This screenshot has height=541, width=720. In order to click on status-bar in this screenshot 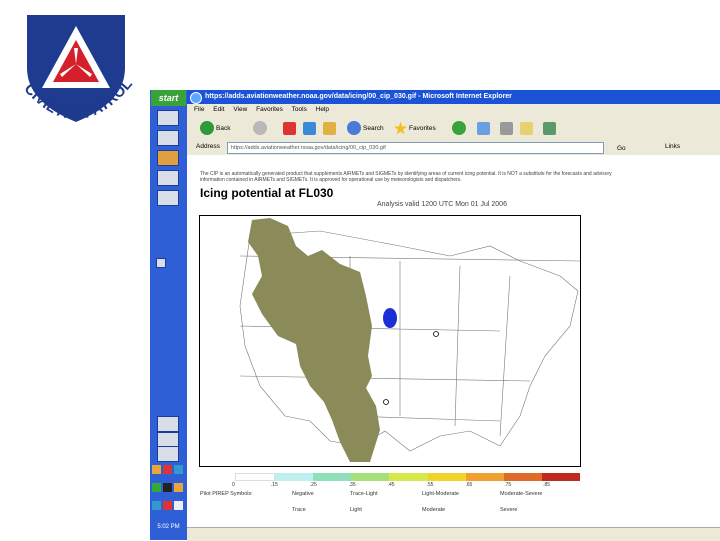, I will do `click(453, 534)`.